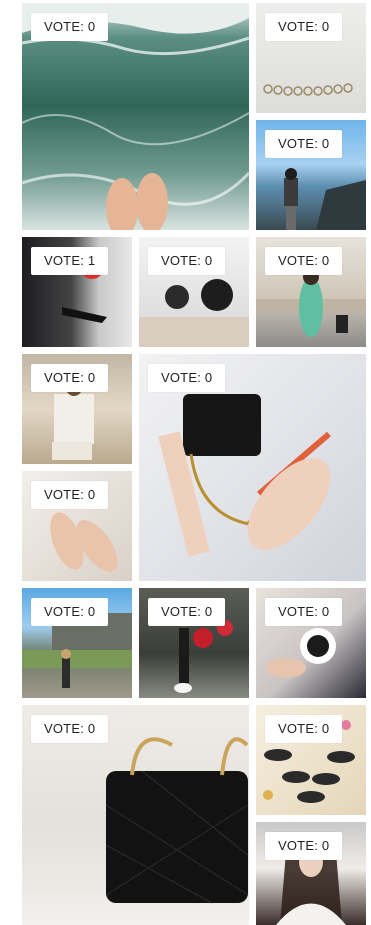 The width and height of the screenshot is (371, 925). Describe the element at coordinates (311, 175) in the screenshot. I see `photo-tile-coast: VOTE: 0` at that location.